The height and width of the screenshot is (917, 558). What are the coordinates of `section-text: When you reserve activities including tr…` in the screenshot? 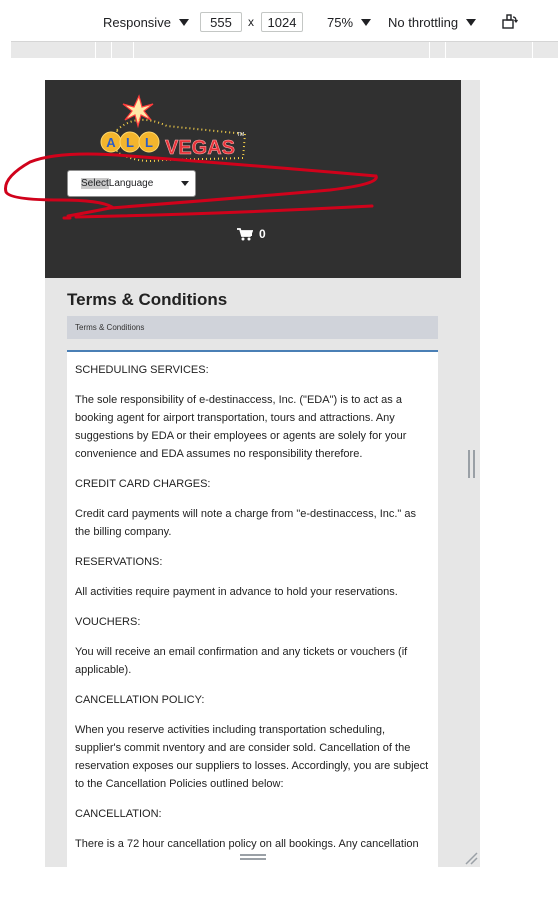 It's located at (252, 757).